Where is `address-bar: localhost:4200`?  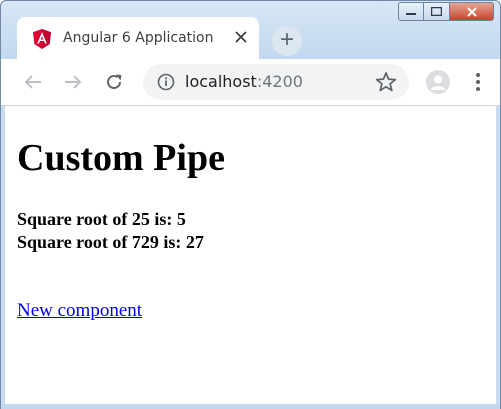 address-bar: localhost:4200 is located at coordinates (276, 82).